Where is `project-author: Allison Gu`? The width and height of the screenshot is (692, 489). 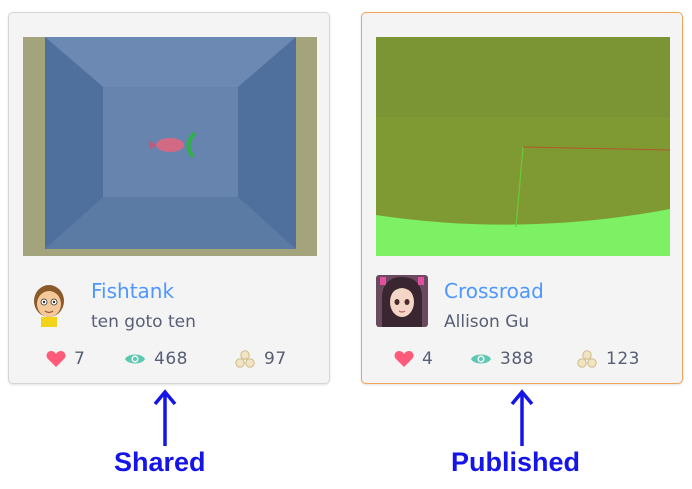
project-author: Allison Gu is located at coordinates (486, 322).